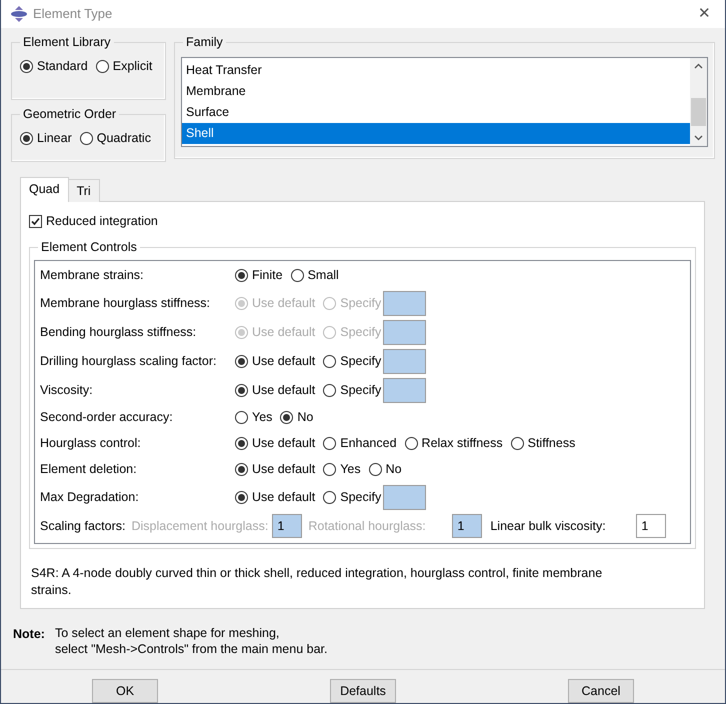 The width and height of the screenshot is (726, 704). I want to click on field-label: Element deletion:, so click(89, 469).